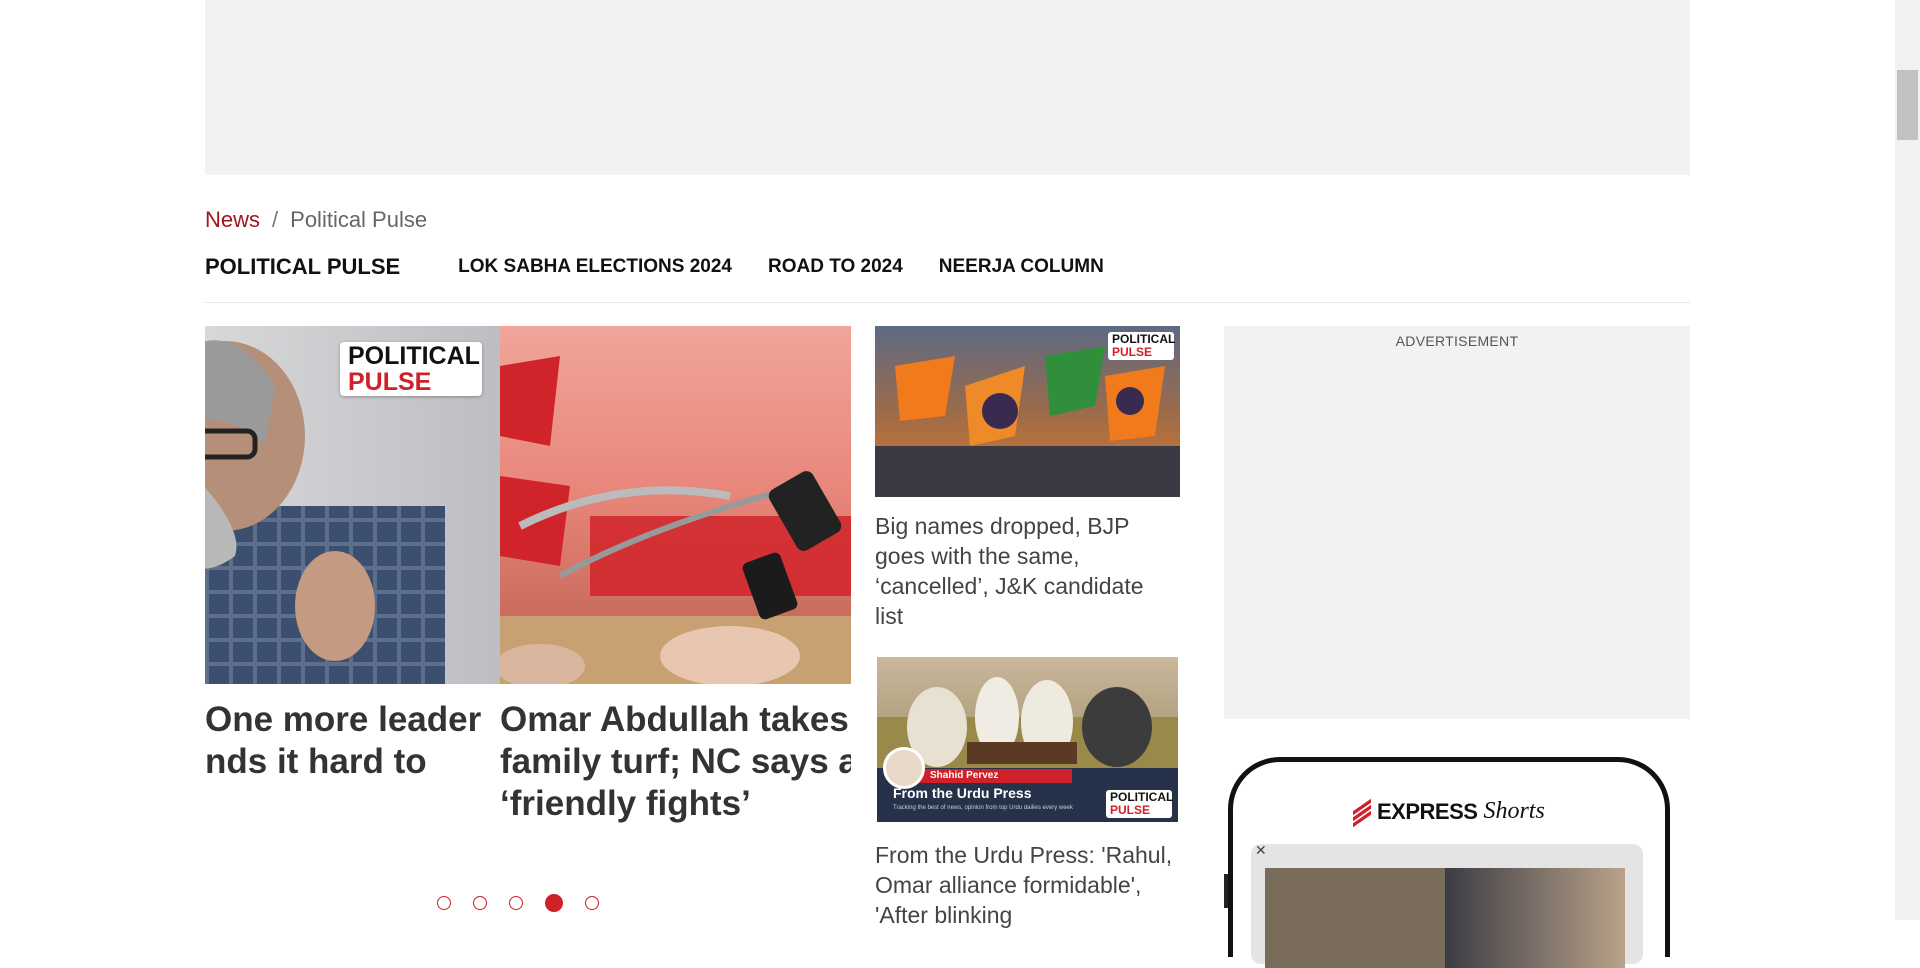 This screenshot has height=968, width=1920. Describe the element at coordinates (595, 267) in the screenshot. I see `subnav-link-lok-sabha: LOK SABHA ELECTIONS 2024` at that location.